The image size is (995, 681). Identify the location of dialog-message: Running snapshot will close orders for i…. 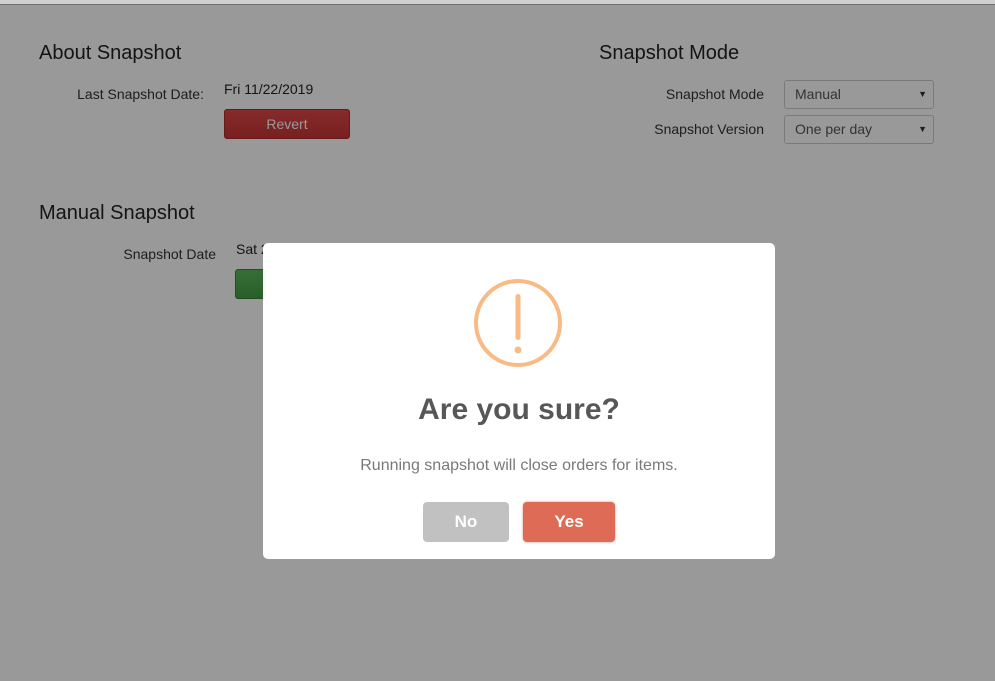
(519, 465).